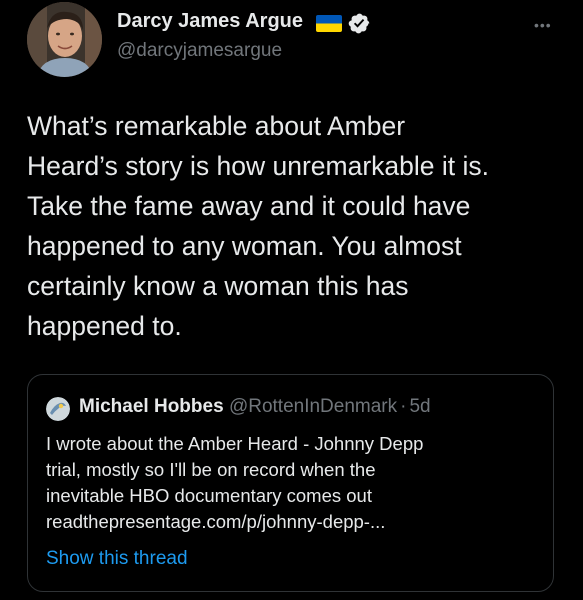 This screenshot has height=600, width=583. Describe the element at coordinates (210, 21) in the screenshot. I see `author-name: Darcy James Argue` at that location.